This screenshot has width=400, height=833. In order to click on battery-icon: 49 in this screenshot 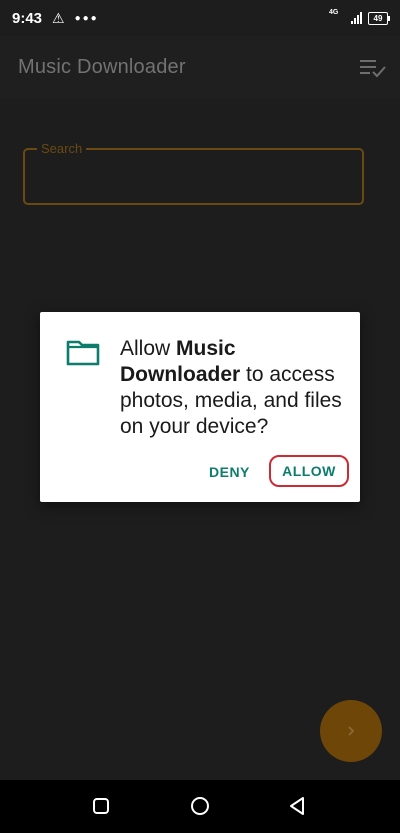, I will do `click(379, 18)`.